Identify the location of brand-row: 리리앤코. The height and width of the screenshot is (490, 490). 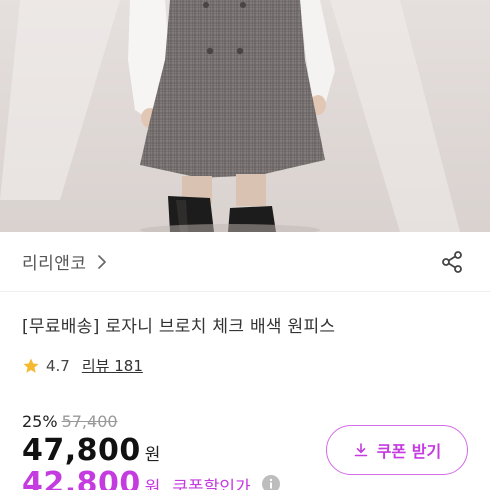
(245, 262).